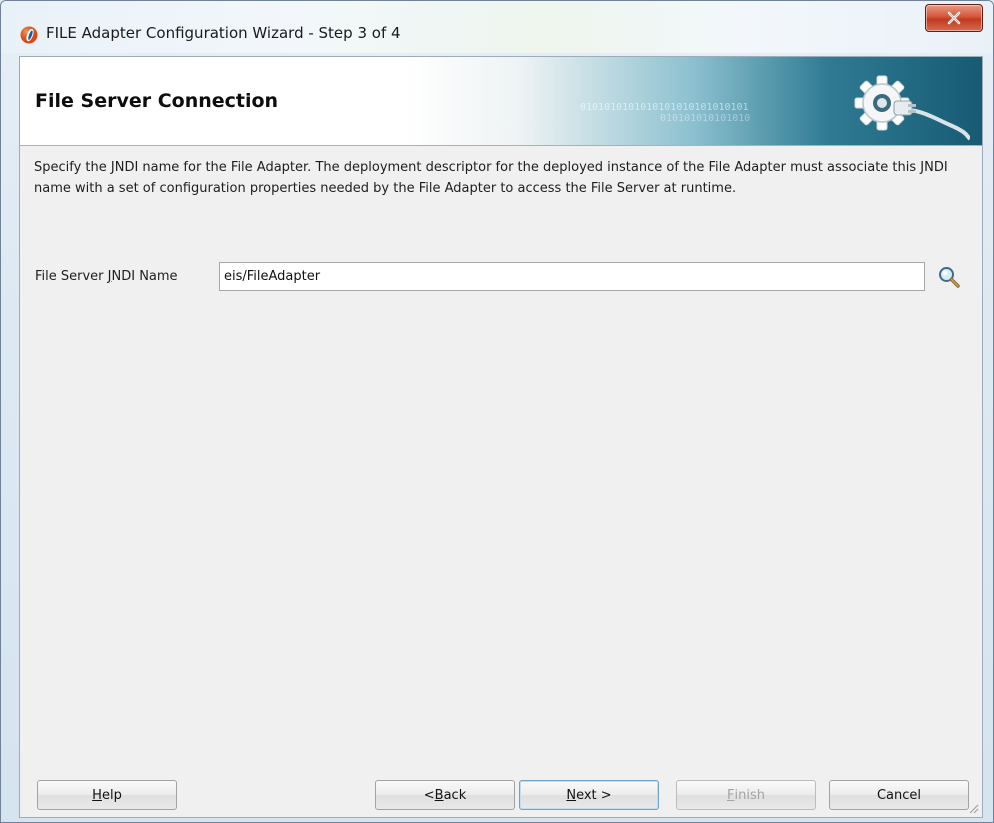  Describe the element at coordinates (572, 276) in the screenshot. I see `jndi-name-input` at that location.